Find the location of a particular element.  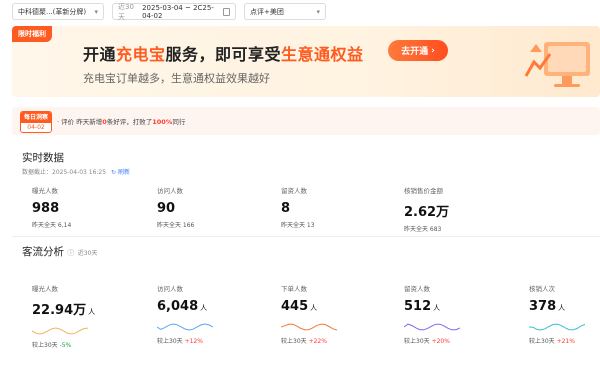

metric-value: 988 is located at coordinates (46, 208).